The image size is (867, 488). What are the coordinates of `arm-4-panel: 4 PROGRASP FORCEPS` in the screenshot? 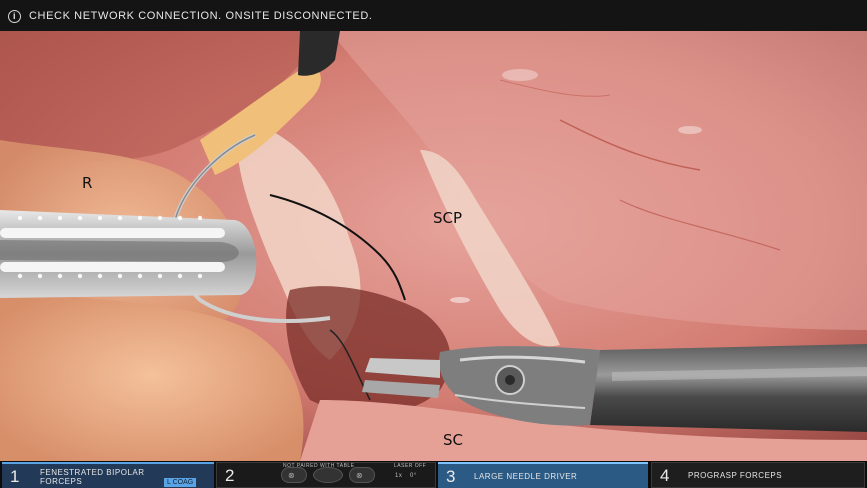 It's located at (758, 475).